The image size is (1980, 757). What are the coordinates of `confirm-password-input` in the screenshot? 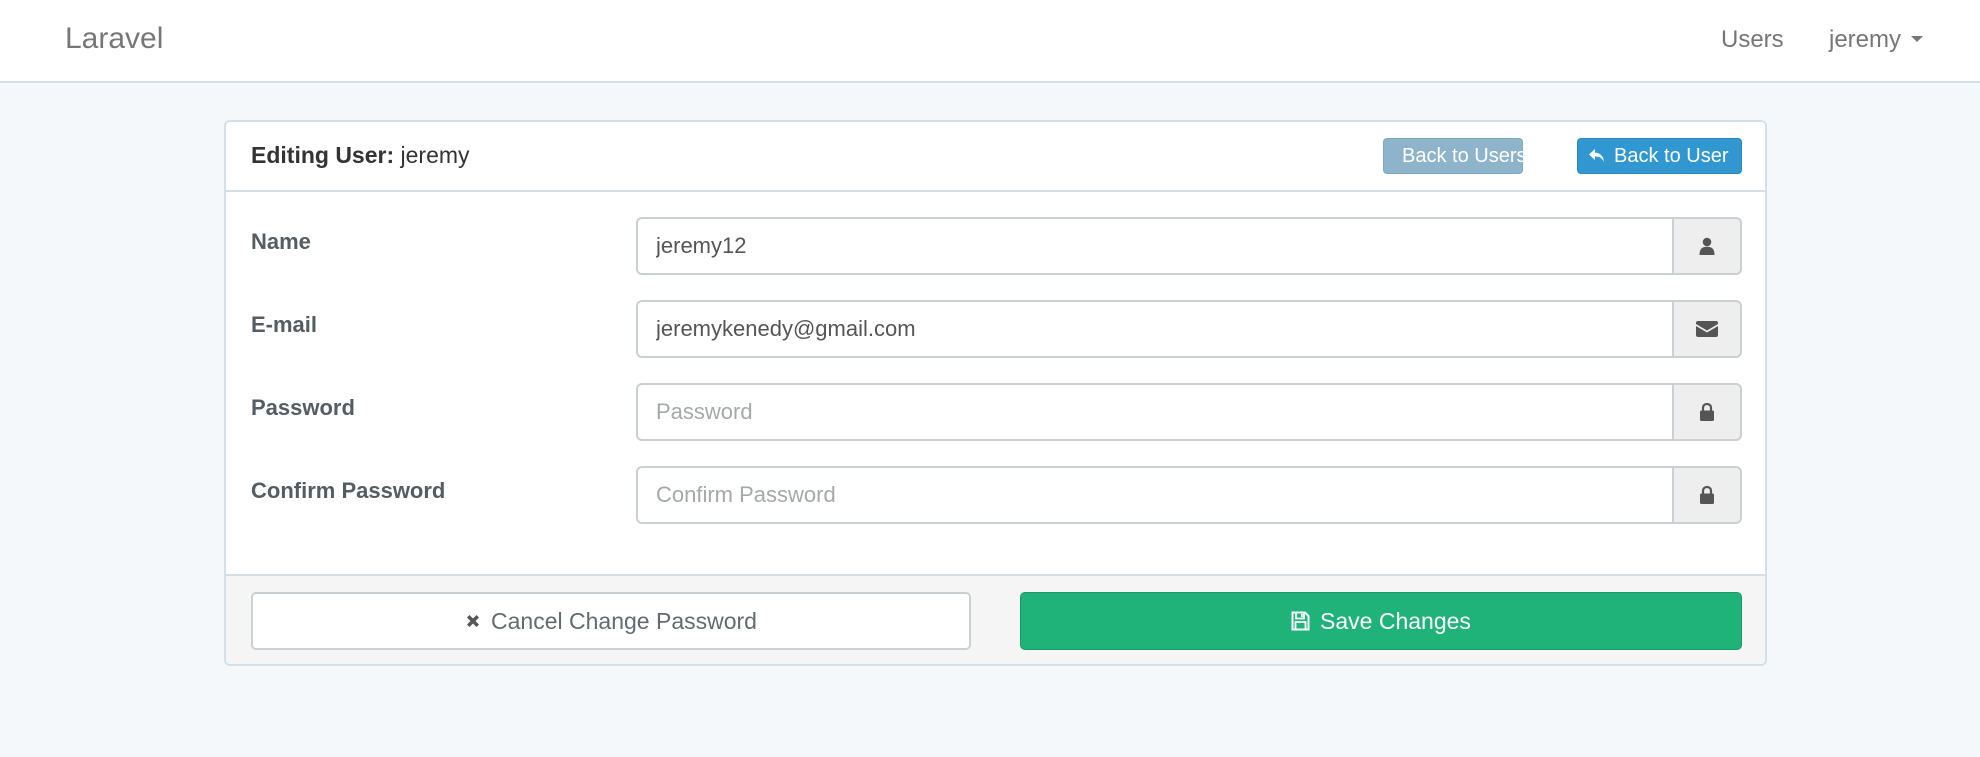 It's located at (1154, 495).